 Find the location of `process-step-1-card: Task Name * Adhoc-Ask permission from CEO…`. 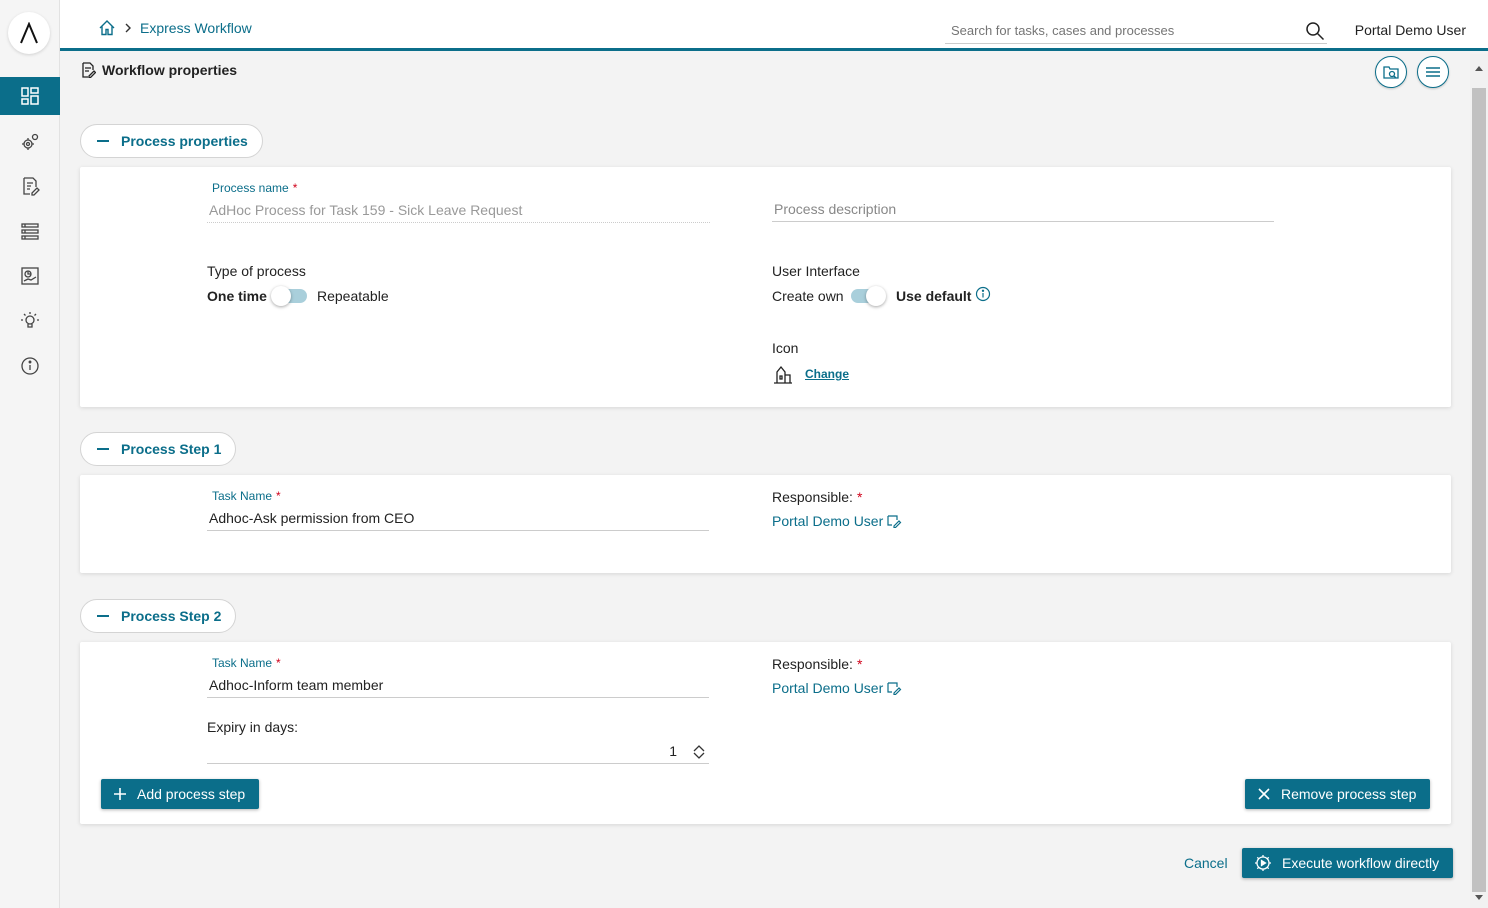

process-step-1-card: Task Name * Adhoc-Ask permission from CEO… is located at coordinates (765, 524).